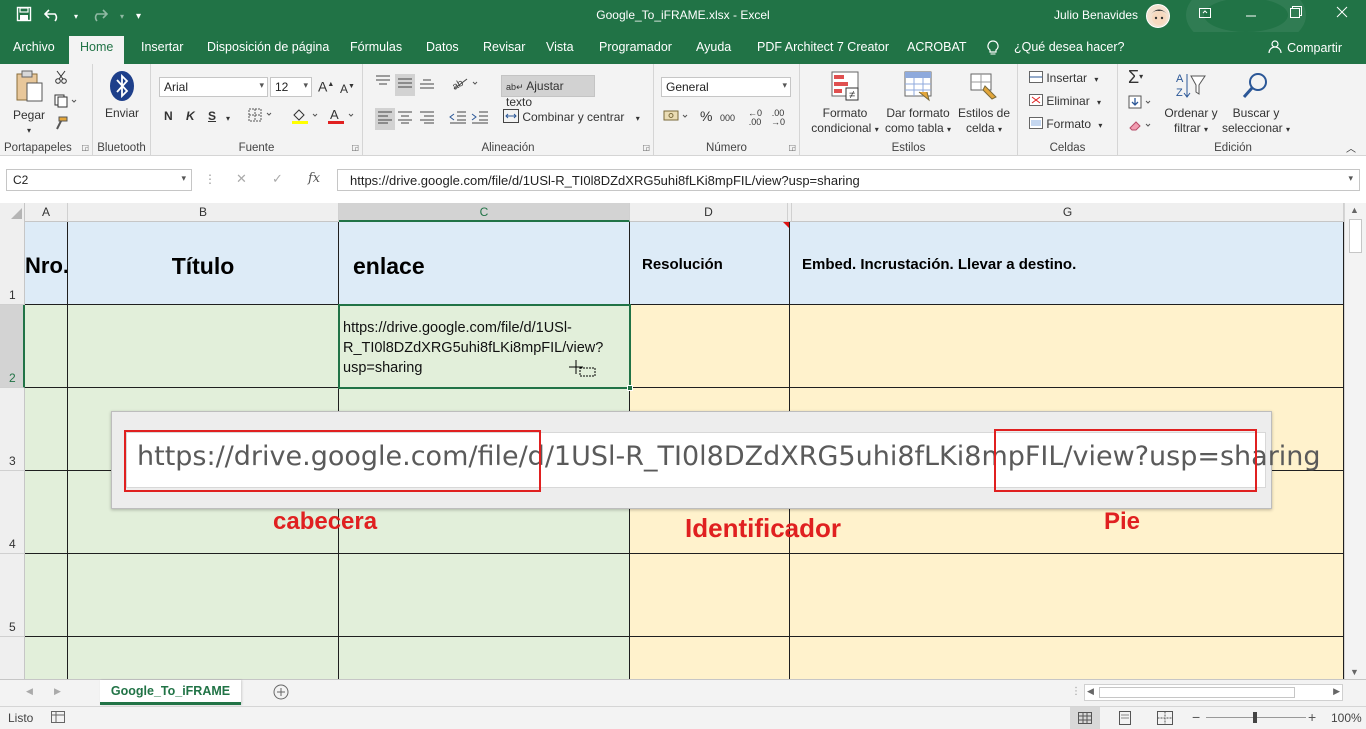 The width and height of the screenshot is (1366, 729). What do you see at coordinates (190, 116) in the screenshot?
I see `italic-button: K` at bounding box center [190, 116].